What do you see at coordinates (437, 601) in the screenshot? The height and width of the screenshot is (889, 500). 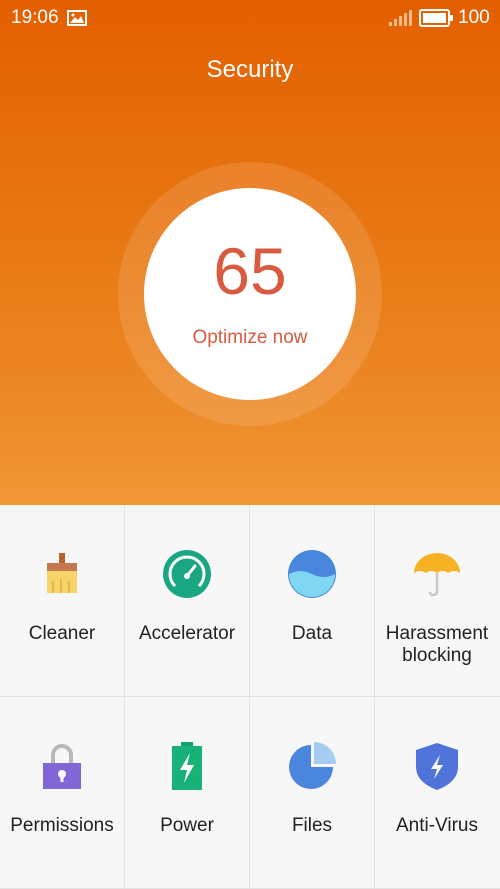 I see `tool-harassment-blocking: Harassment blocking` at bounding box center [437, 601].